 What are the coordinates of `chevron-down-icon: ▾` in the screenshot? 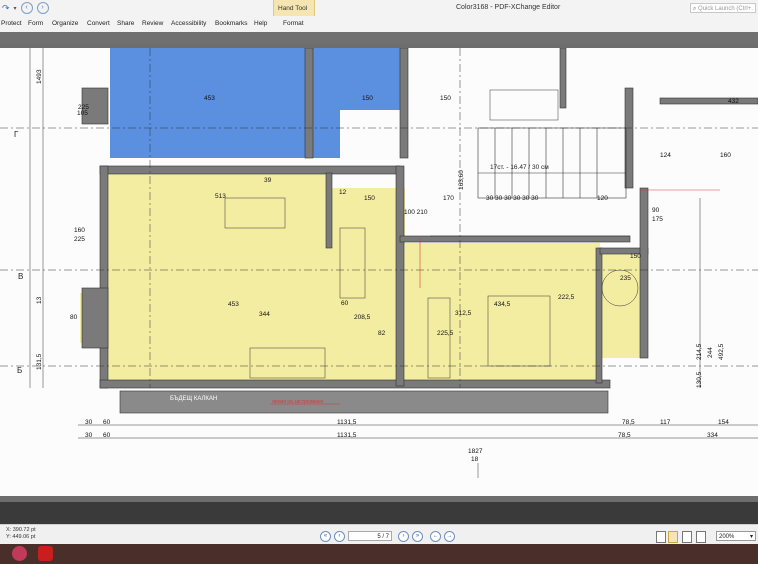 It's located at (751, 537).